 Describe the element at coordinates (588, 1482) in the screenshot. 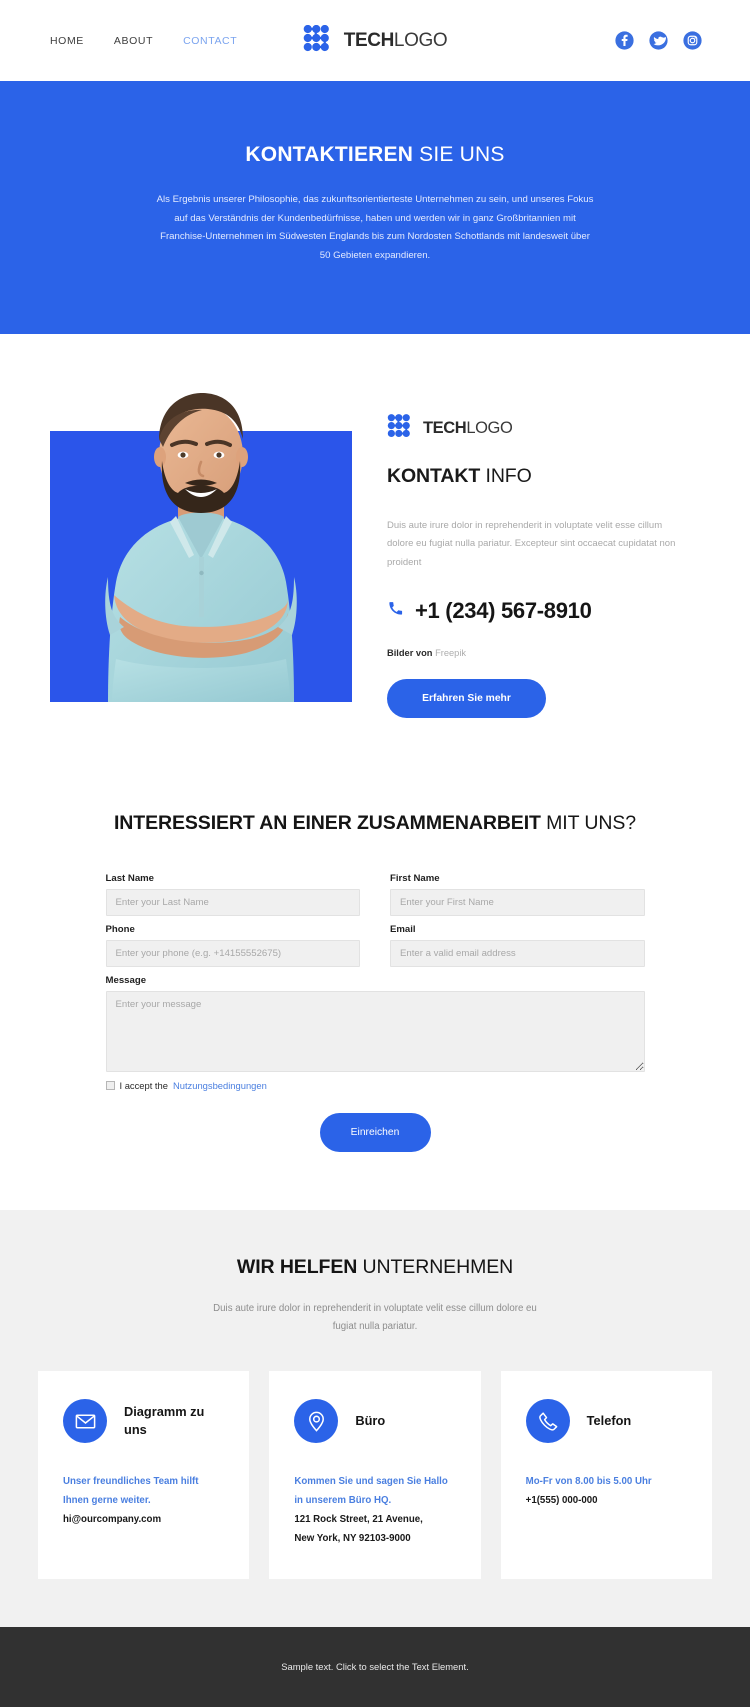

I see `card-highlight: Mo-Fr von 8.00 bis 5.00 Uhr` at that location.